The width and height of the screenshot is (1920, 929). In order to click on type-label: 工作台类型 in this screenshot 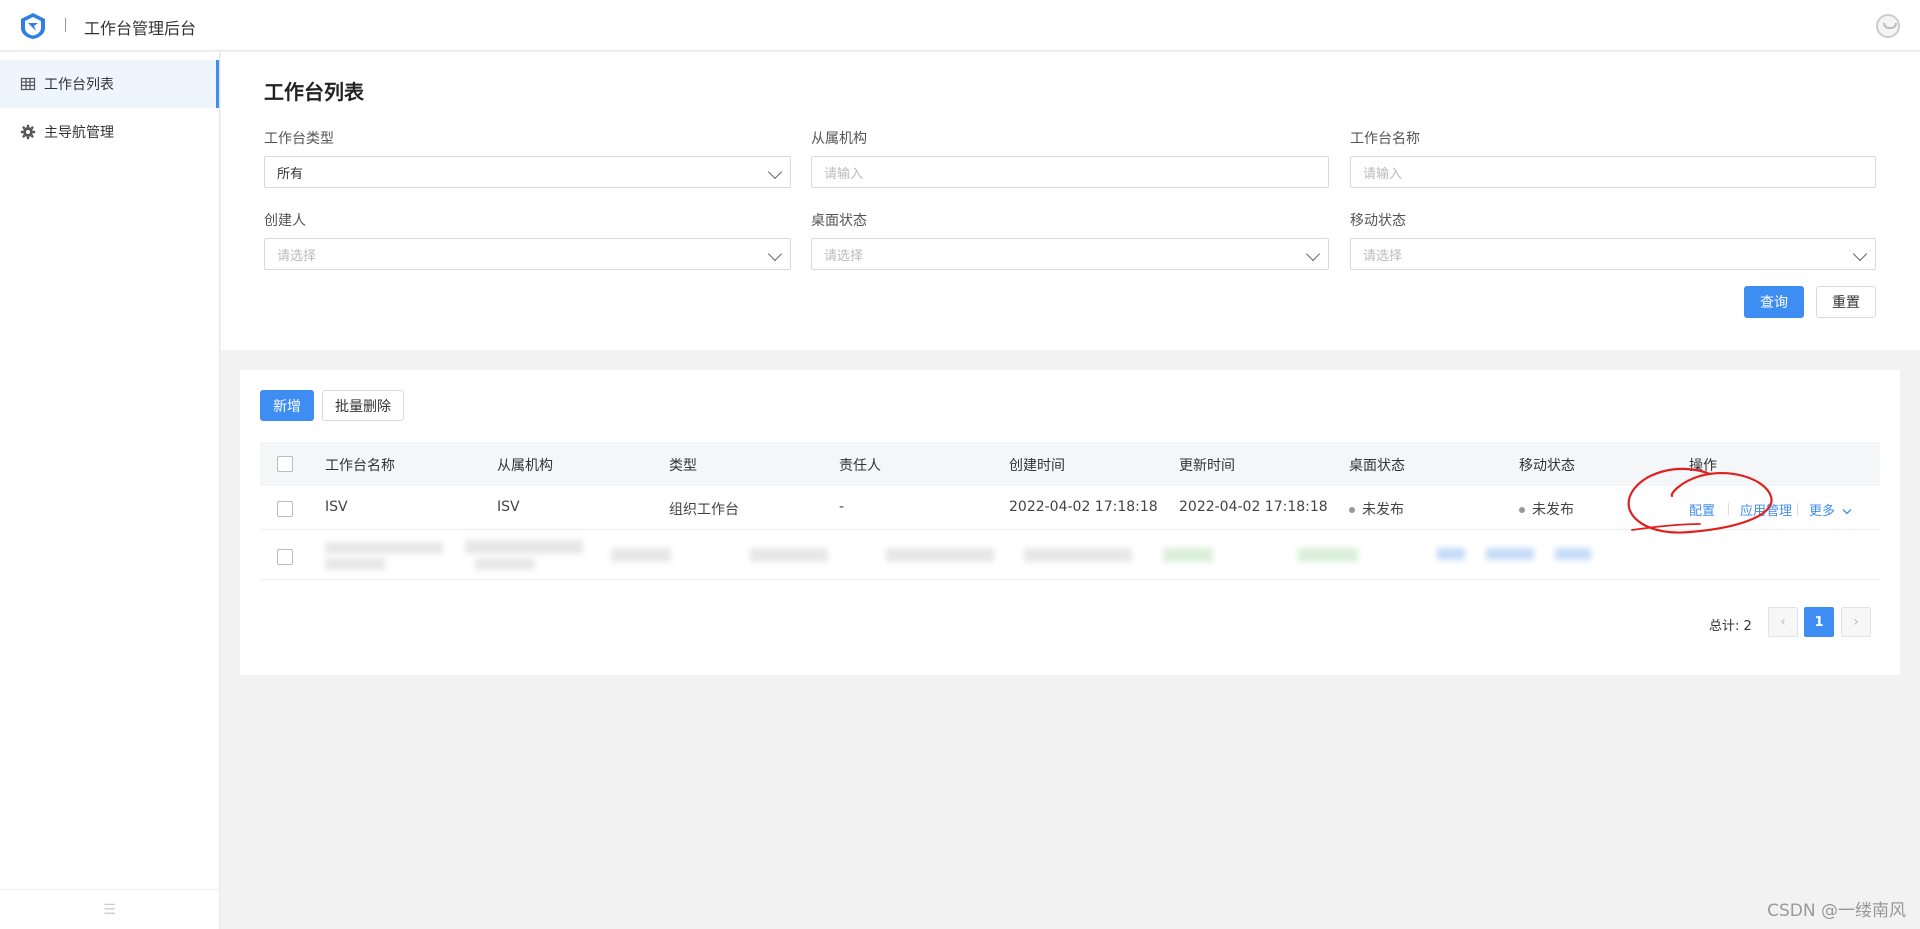, I will do `click(299, 139)`.